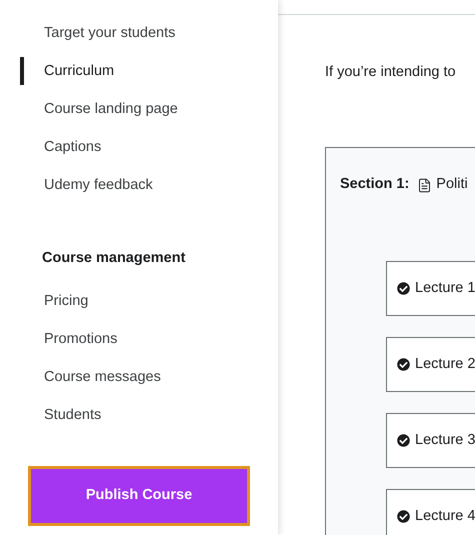 This screenshot has height=535, width=475. I want to click on lecture-label: Lecture 1, so click(445, 288).